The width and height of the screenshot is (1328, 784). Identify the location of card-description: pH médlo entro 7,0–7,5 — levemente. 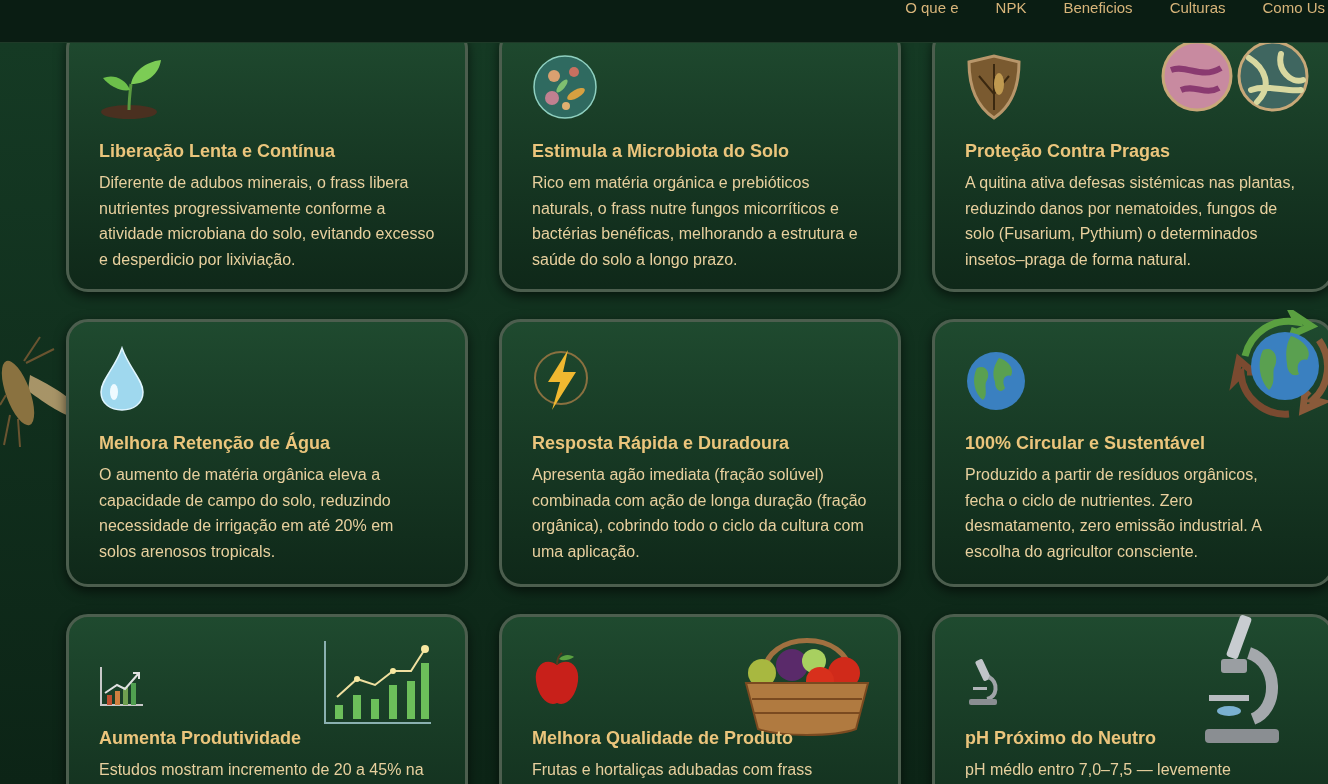
(1098, 770).